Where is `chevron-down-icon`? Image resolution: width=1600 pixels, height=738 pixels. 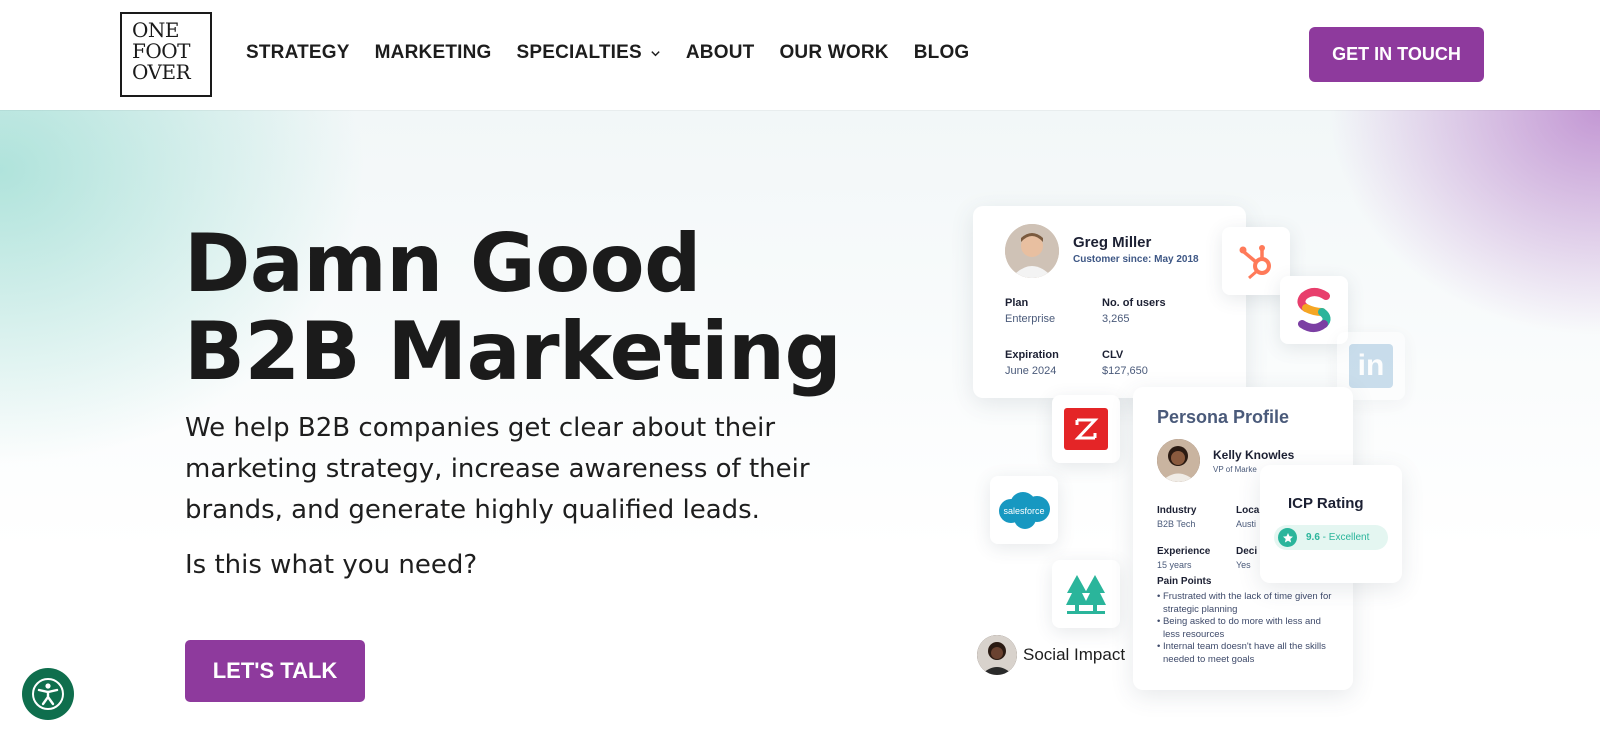 chevron-down-icon is located at coordinates (655, 53).